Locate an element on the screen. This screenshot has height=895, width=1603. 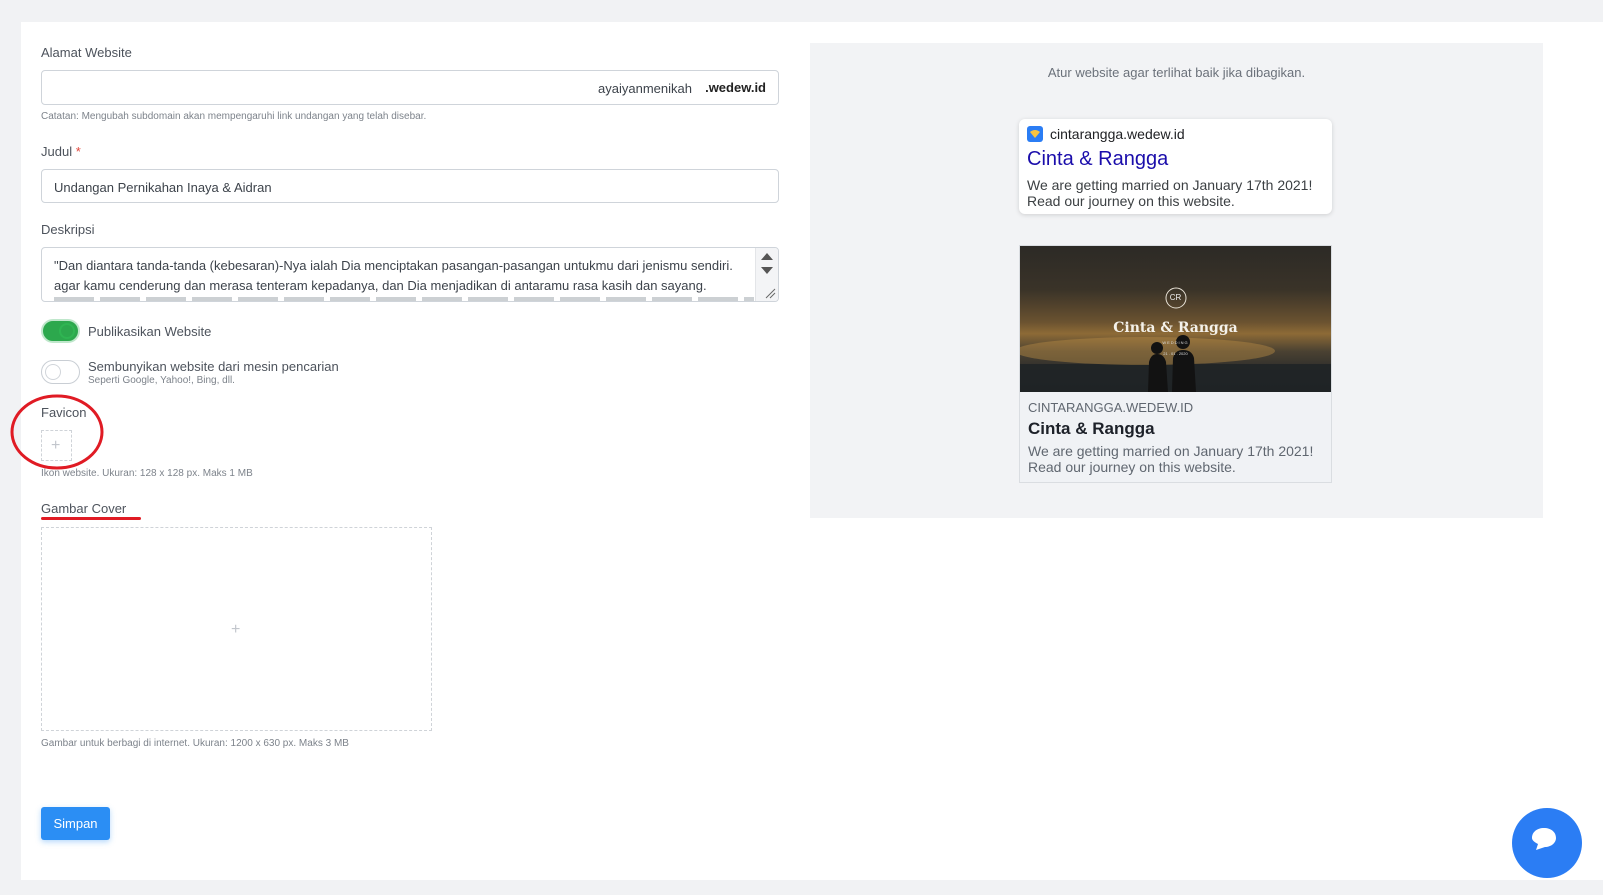
publish-toggle is located at coordinates (60, 331).